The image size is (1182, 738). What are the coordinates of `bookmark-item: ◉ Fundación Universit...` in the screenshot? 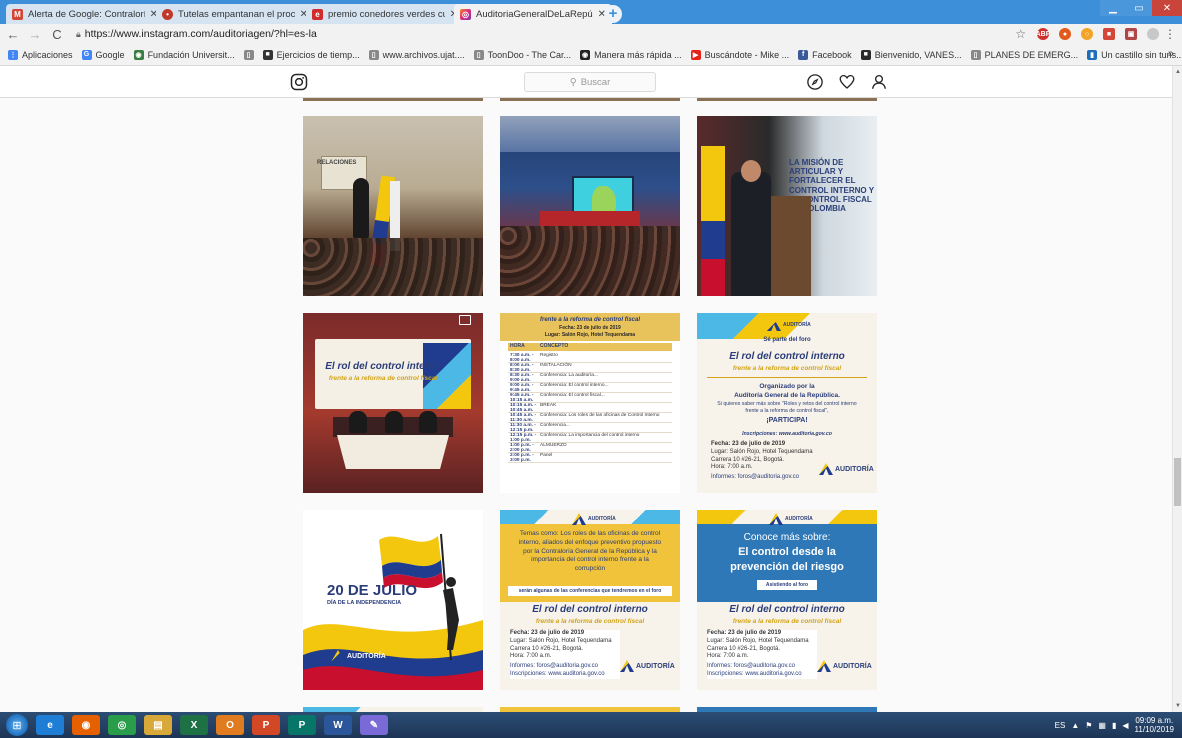 It's located at (184, 54).